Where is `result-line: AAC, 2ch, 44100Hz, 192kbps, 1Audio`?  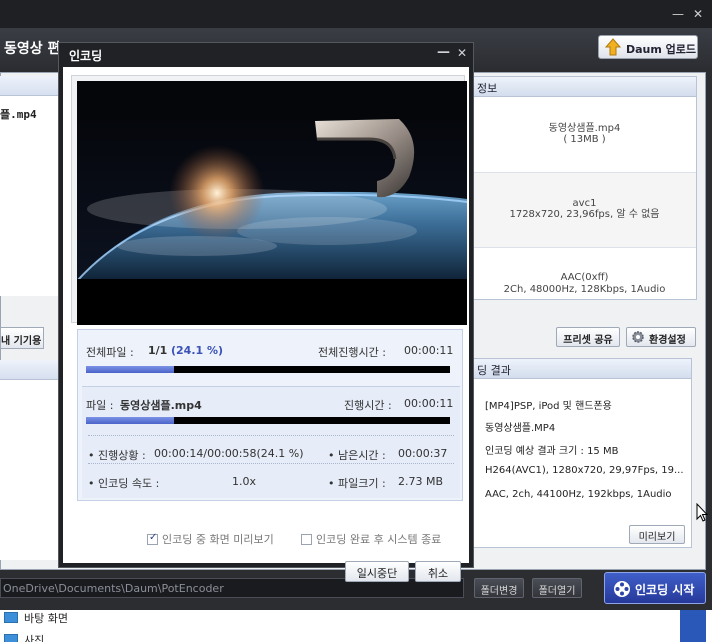 result-line: AAC, 2ch, 44100Hz, 192kbps, 1Audio is located at coordinates (578, 494).